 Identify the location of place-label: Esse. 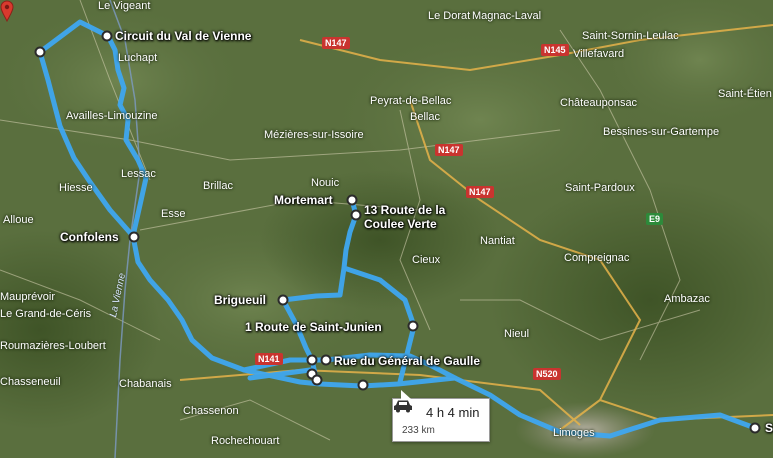
(173, 214).